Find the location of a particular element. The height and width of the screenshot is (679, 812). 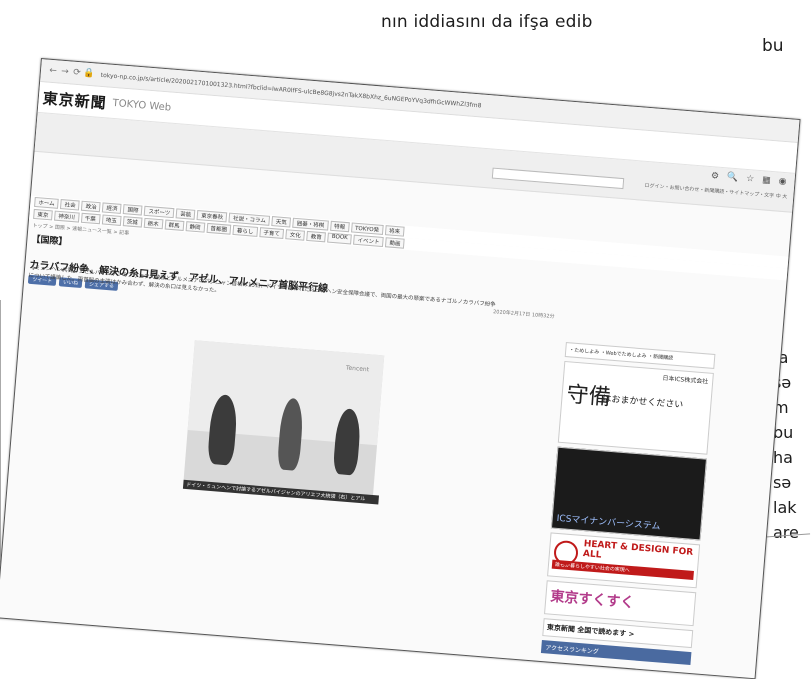

search-input is located at coordinates (558, 178).